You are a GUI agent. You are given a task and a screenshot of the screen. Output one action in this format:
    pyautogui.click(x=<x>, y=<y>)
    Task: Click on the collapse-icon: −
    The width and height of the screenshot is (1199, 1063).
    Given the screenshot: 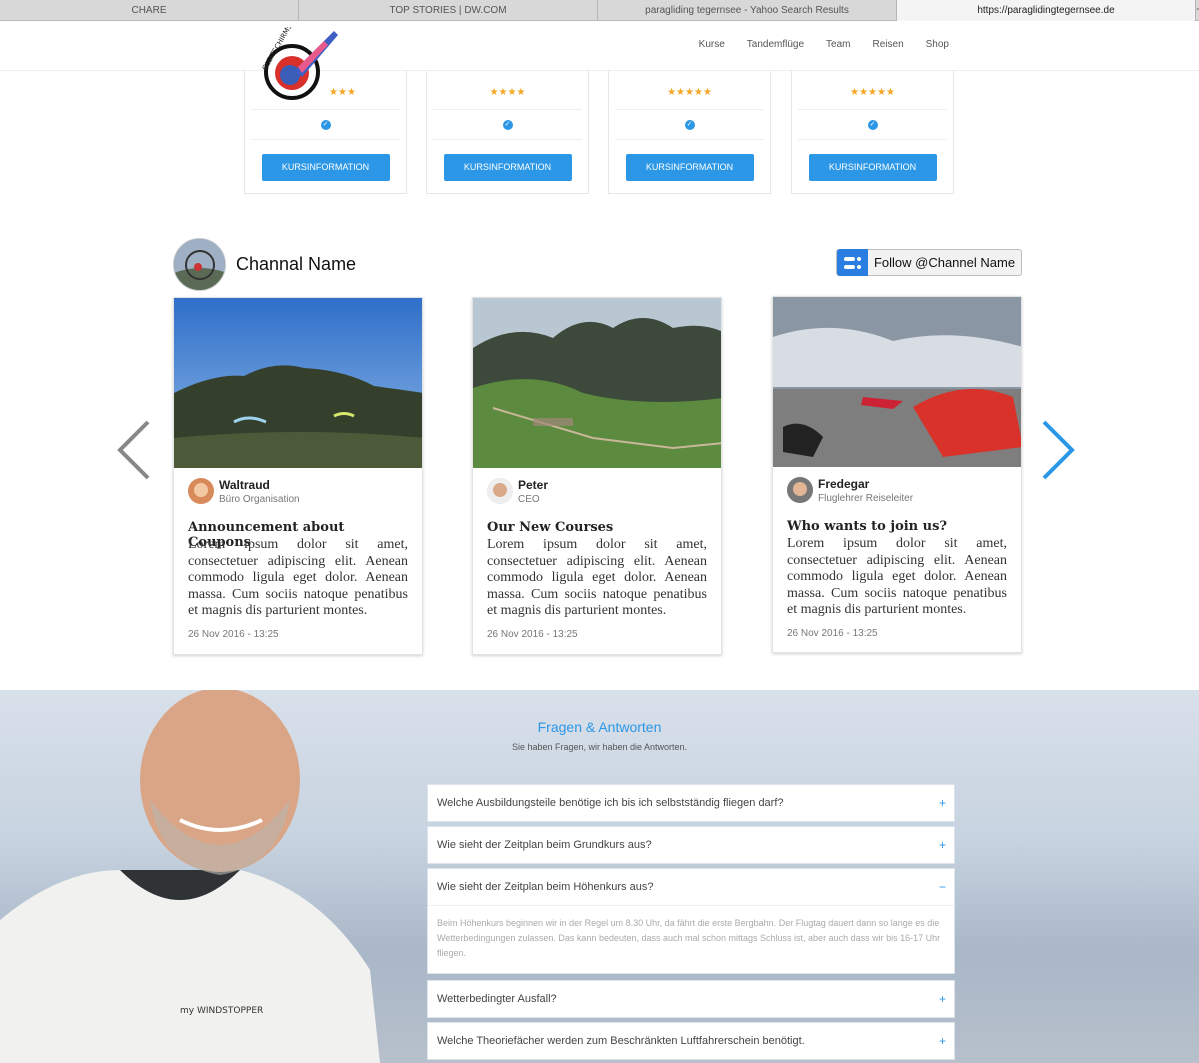 What is the action you would take?
    pyautogui.click(x=942, y=887)
    